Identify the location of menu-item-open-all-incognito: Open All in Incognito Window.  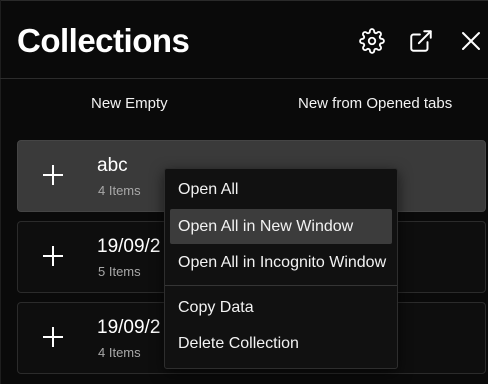
(281, 262).